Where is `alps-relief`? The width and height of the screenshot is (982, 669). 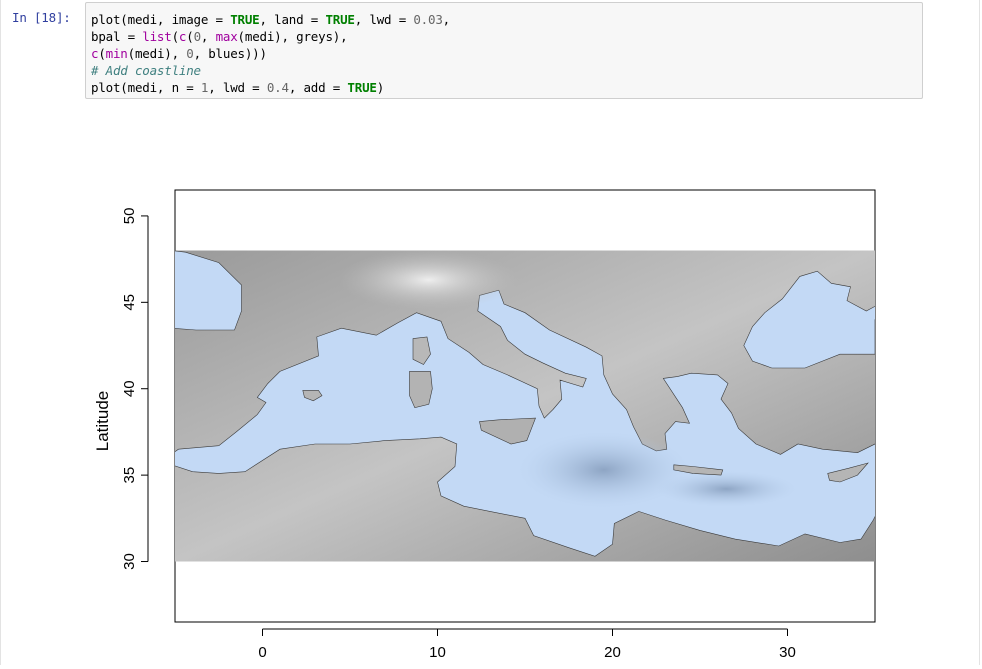
alps-relief is located at coordinates (428, 280).